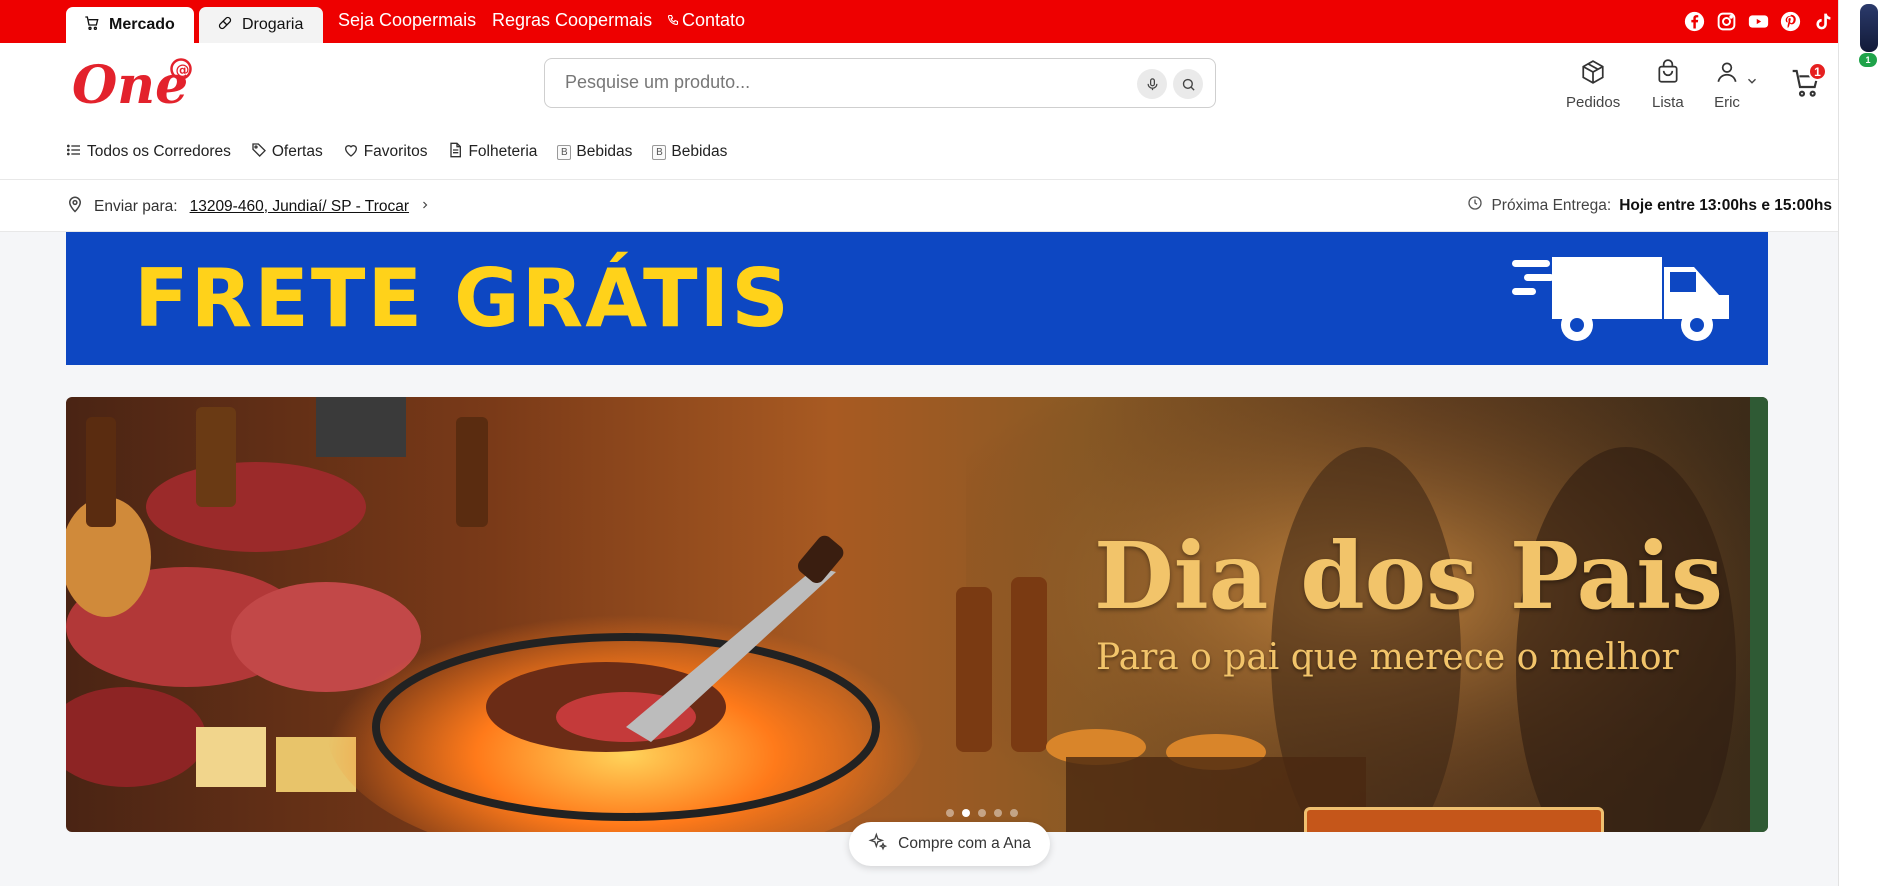 This screenshot has width=1893, height=886. What do you see at coordinates (462, 298) in the screenshot?
I see `banner-title: FRETE GRÁTIS` at bounding box center [462, 298].